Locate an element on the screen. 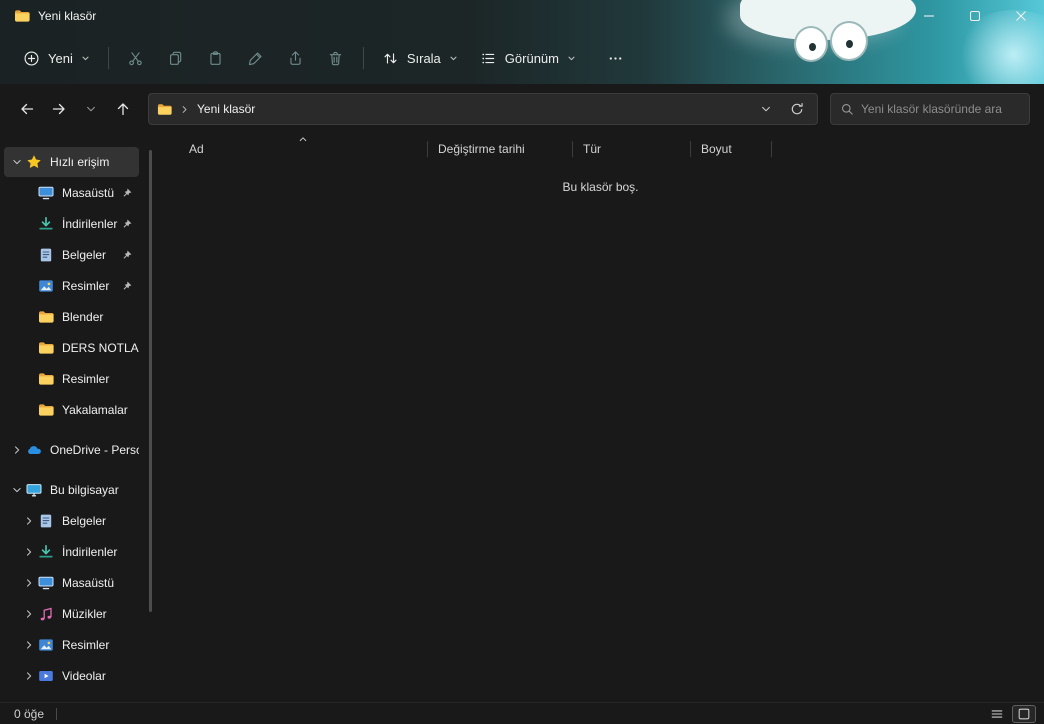  column-label: Ad is located at coordinates (196, 149).